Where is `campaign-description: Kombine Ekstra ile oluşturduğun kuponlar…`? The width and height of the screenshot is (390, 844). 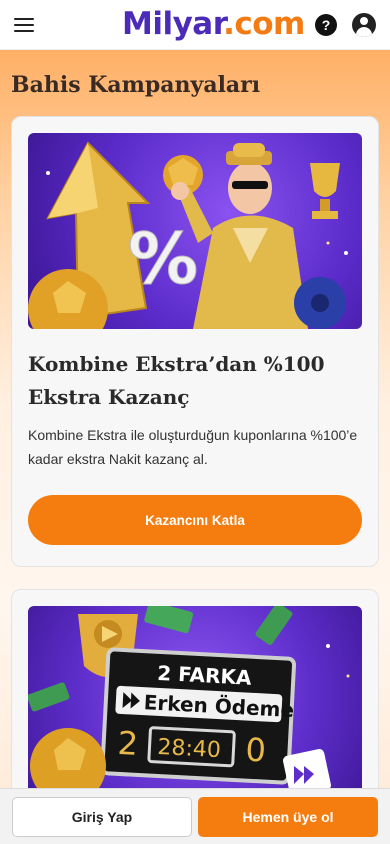 campaign-description: Kombine Ekstra ile oluşturduğun kuponlar… is located at coordinates (193, 447).